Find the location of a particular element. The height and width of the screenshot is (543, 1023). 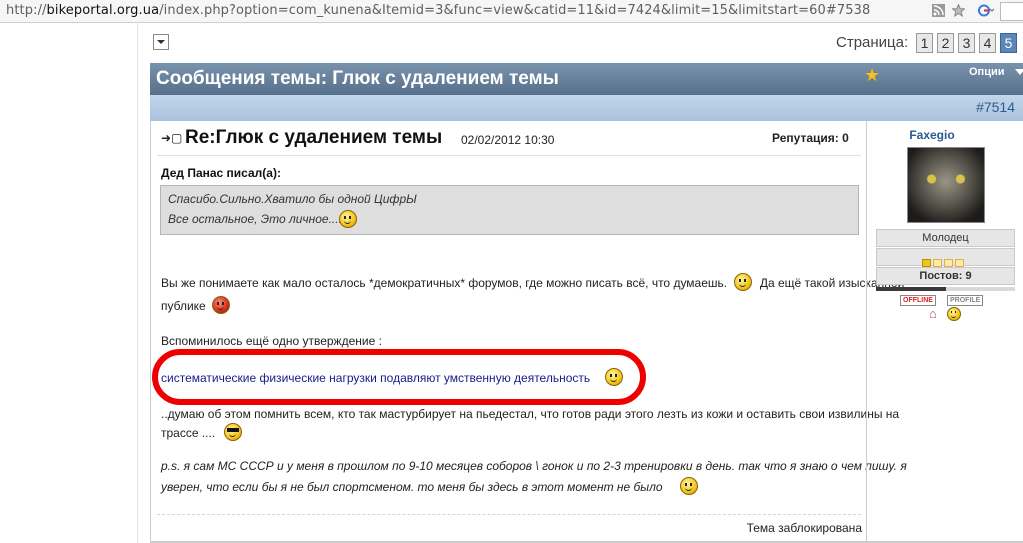

reputation: Репутация: 0 is located at coordinates (810, 138).